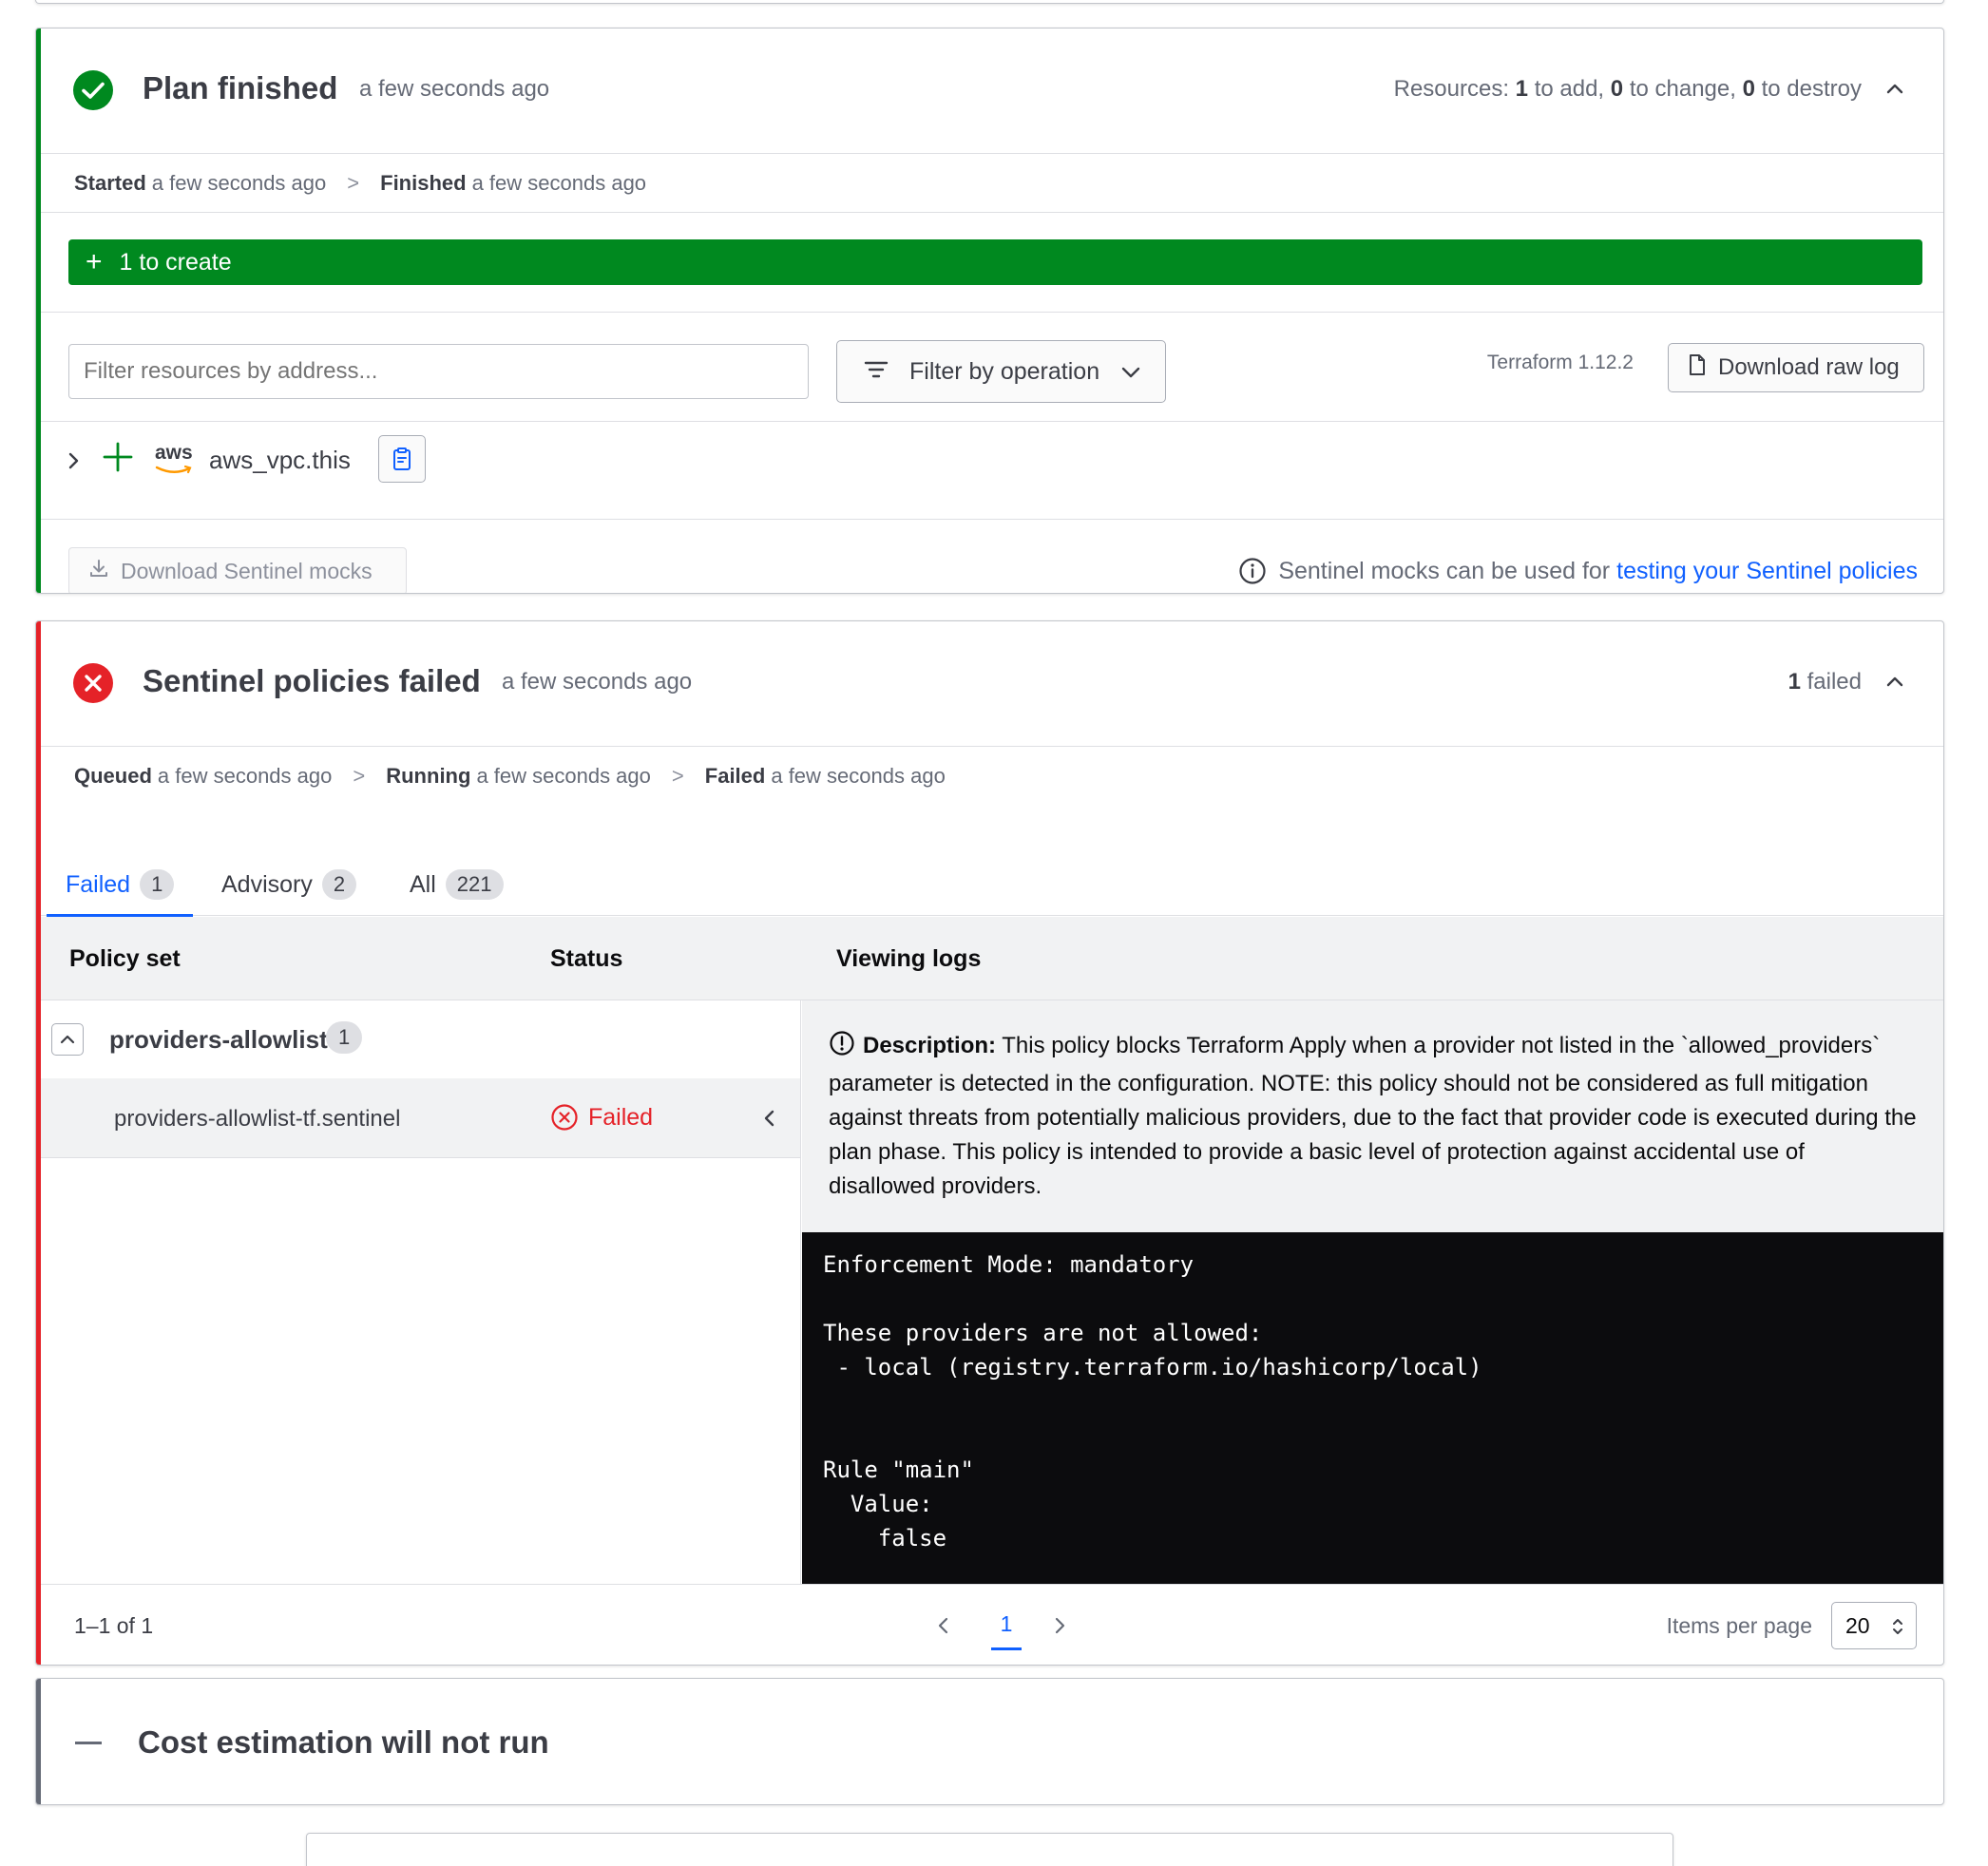  I want to click on chevron-right-icon, so click(73, 464).